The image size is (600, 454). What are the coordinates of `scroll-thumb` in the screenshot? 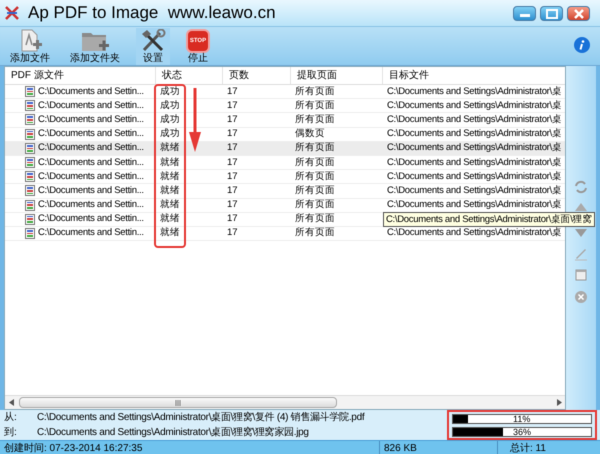 It's located at (178, 402).